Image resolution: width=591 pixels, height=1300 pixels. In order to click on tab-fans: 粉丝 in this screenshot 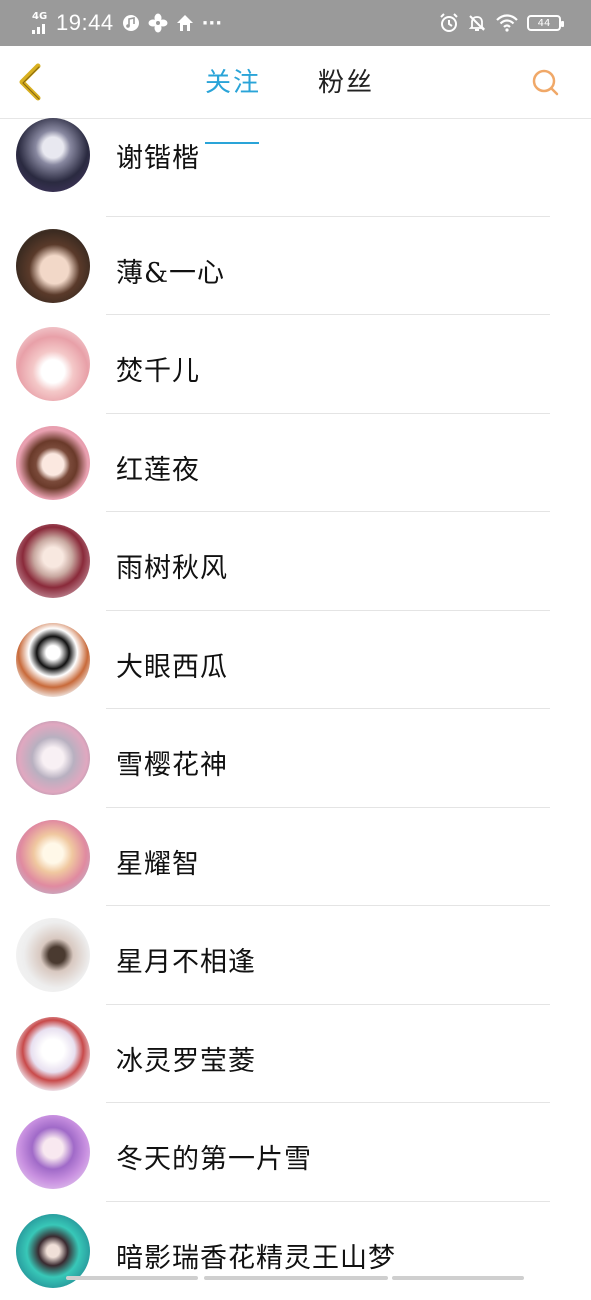, I will do `click(346, 83)`.